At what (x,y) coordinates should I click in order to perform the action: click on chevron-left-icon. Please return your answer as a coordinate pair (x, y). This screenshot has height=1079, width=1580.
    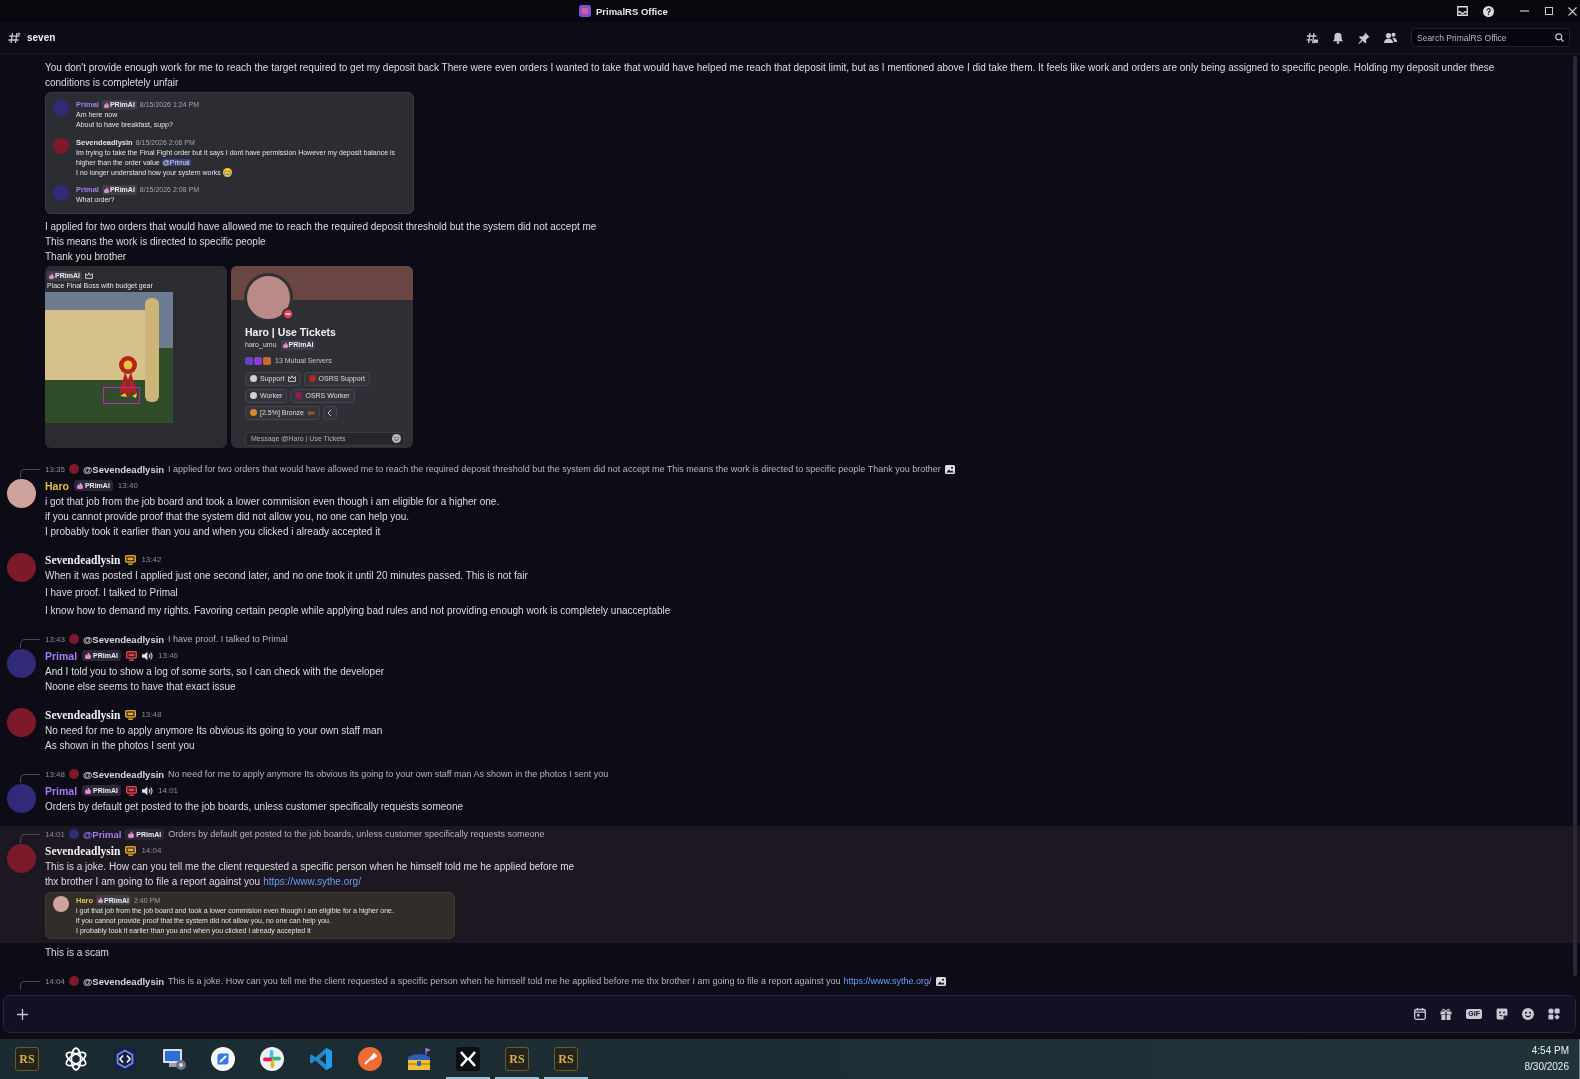
    Looking at the image, I should click on (329, 412).